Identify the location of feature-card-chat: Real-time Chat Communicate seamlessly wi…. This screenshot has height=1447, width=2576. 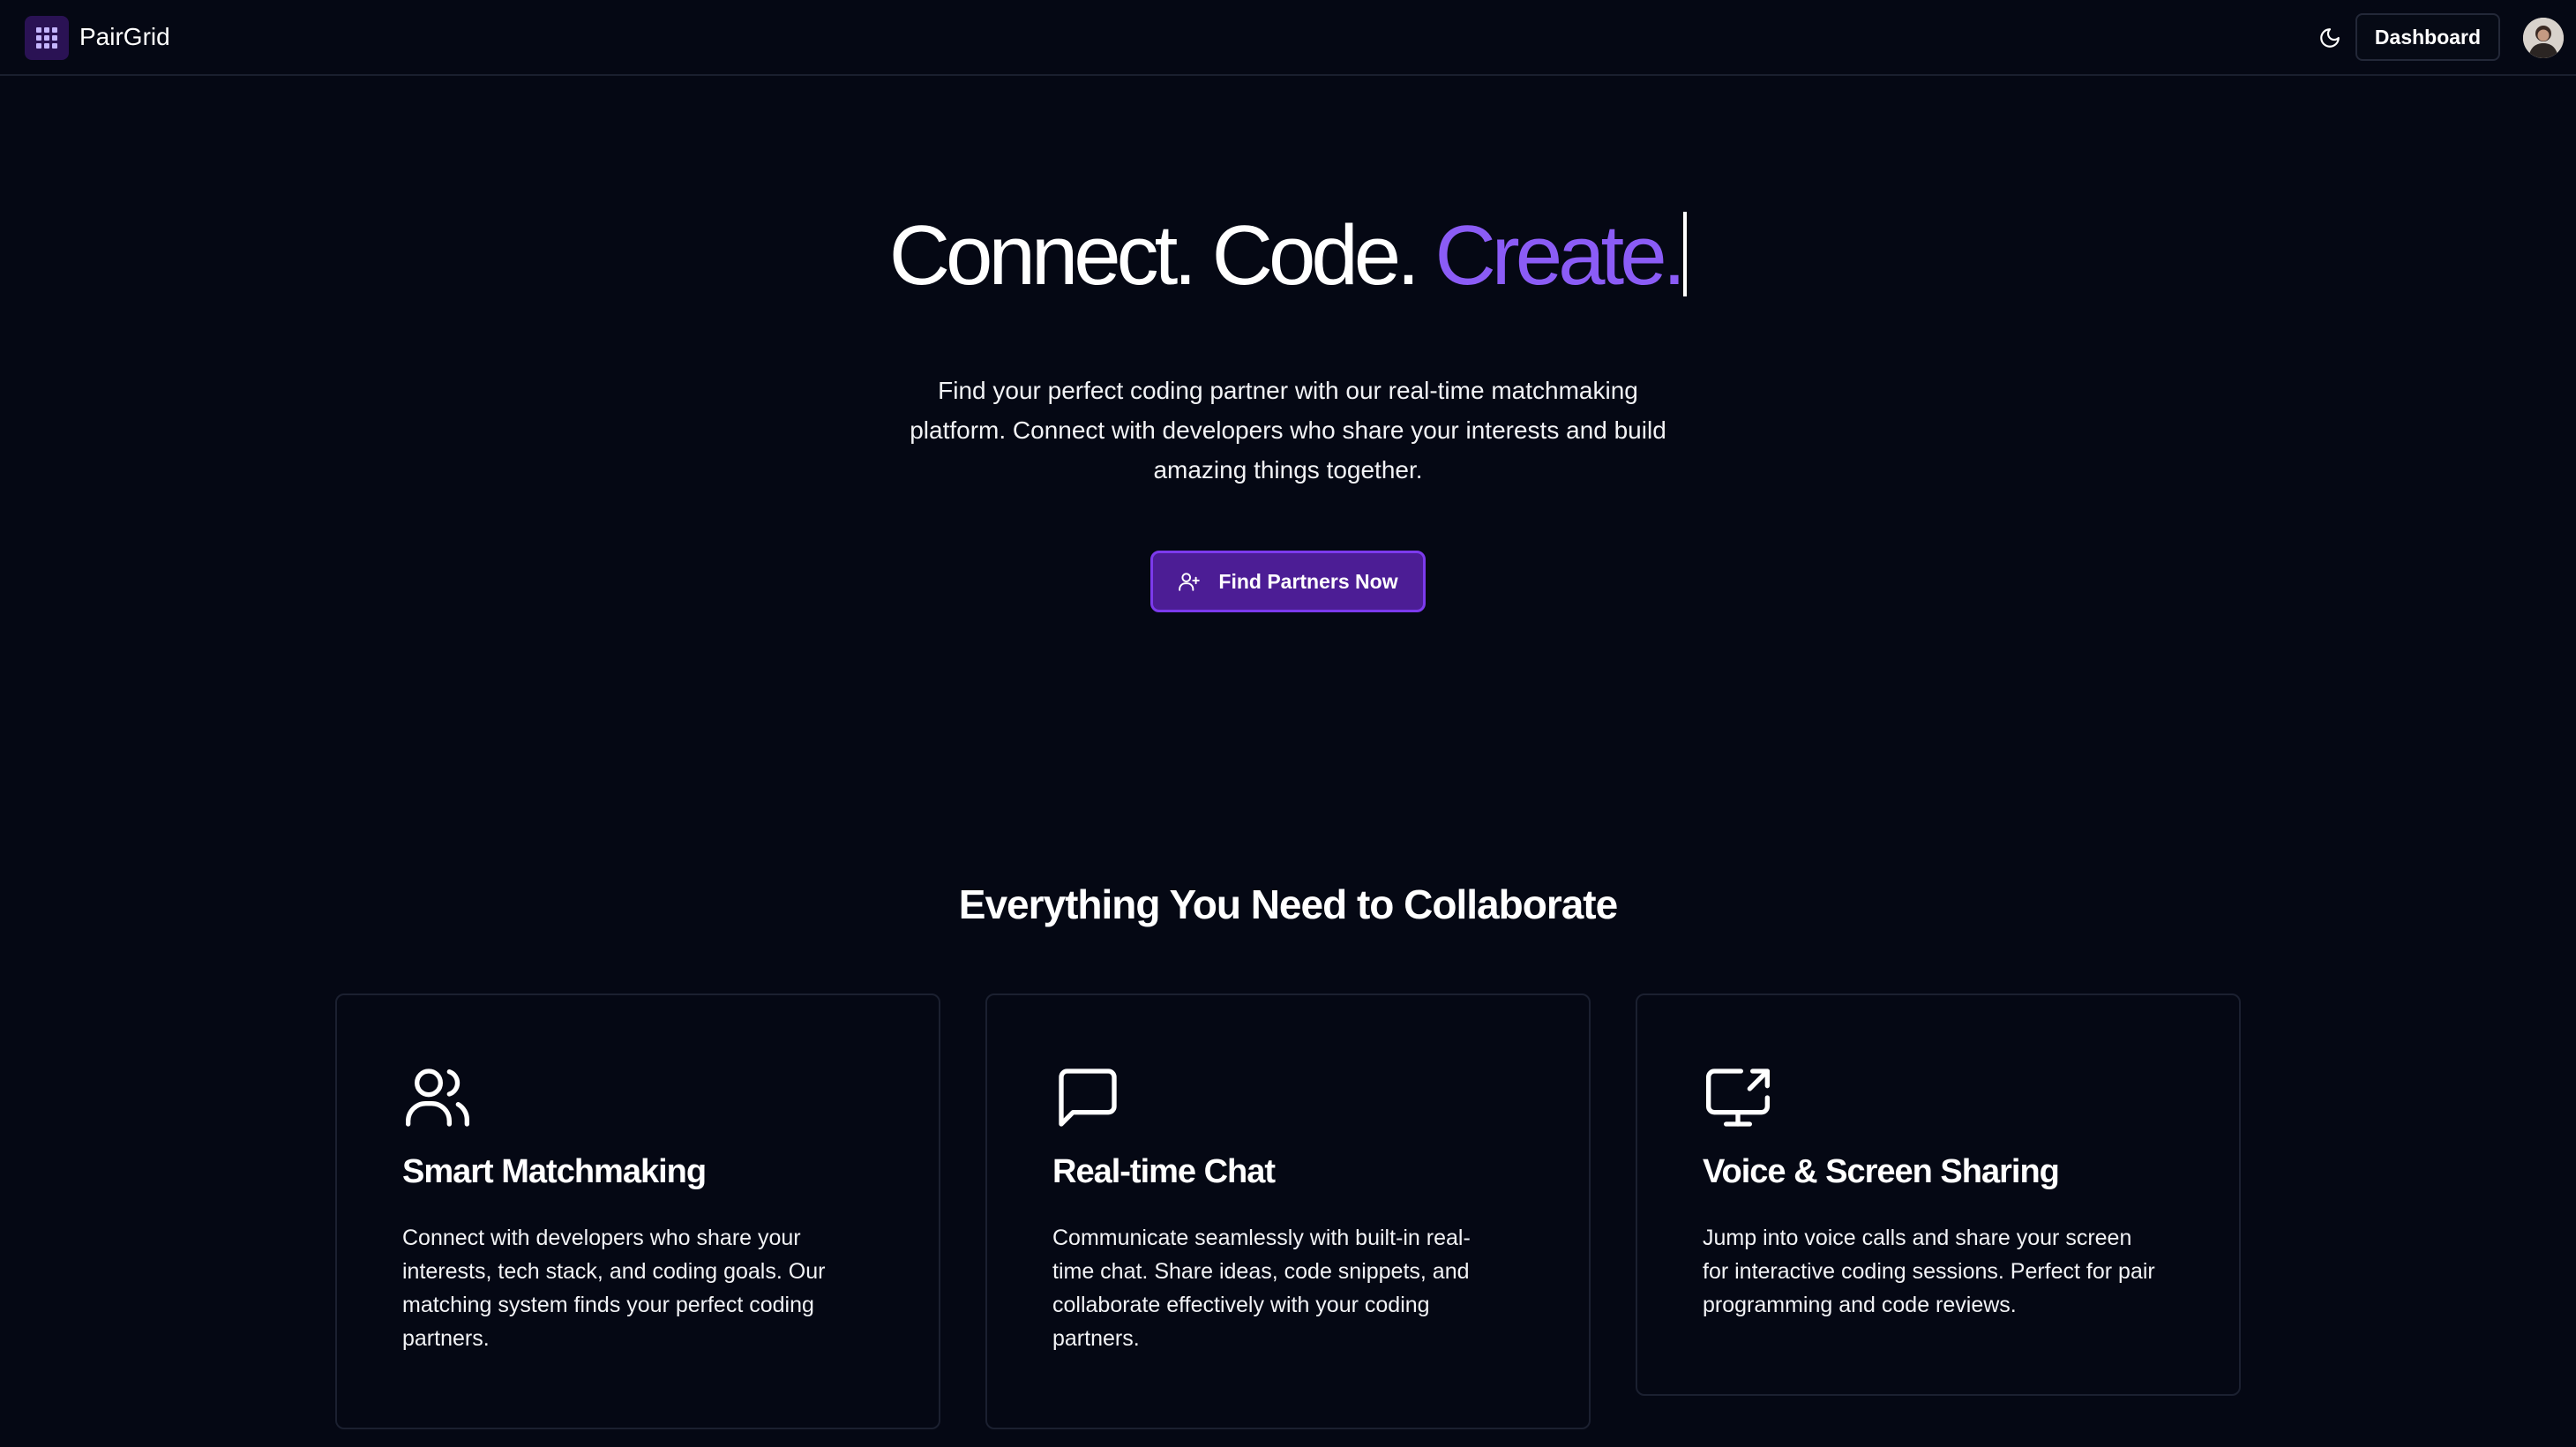
(1288, 1211).